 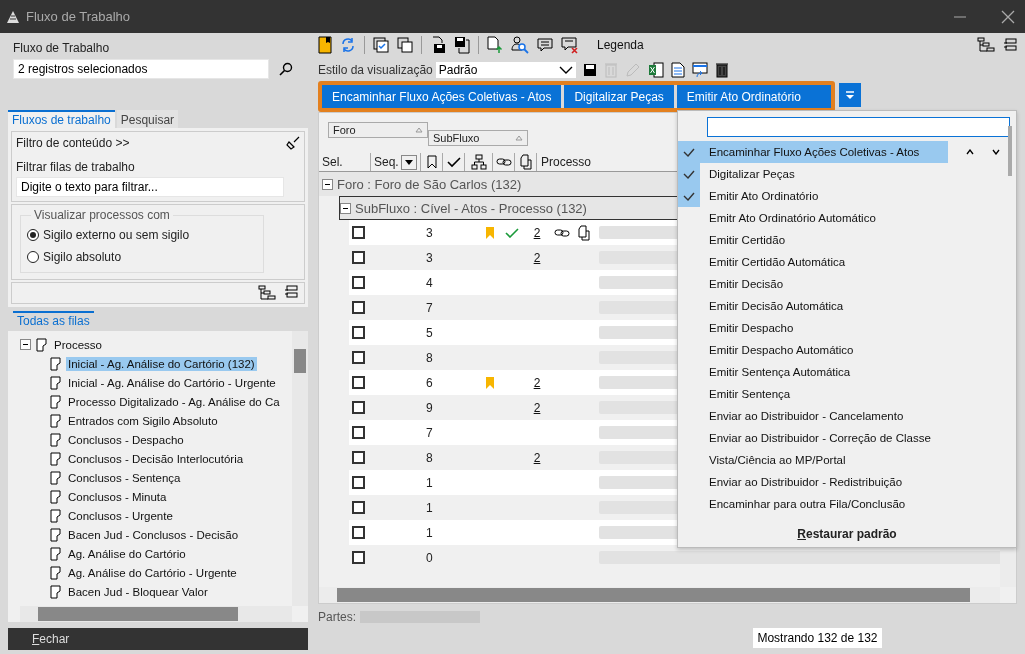 I want to click on sequence-cell: 9, so click(x=429, y=407).